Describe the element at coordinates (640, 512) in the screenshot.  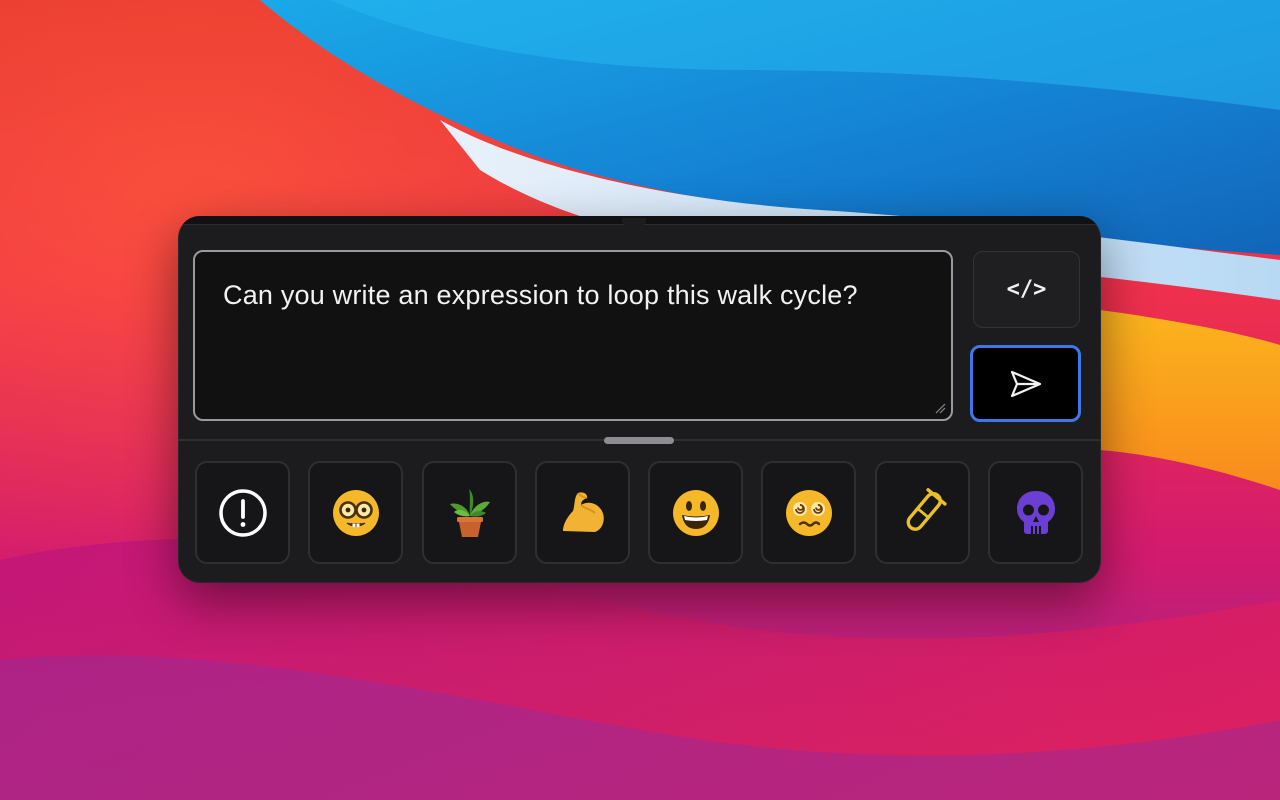
I see `reaction-bar` at that location.